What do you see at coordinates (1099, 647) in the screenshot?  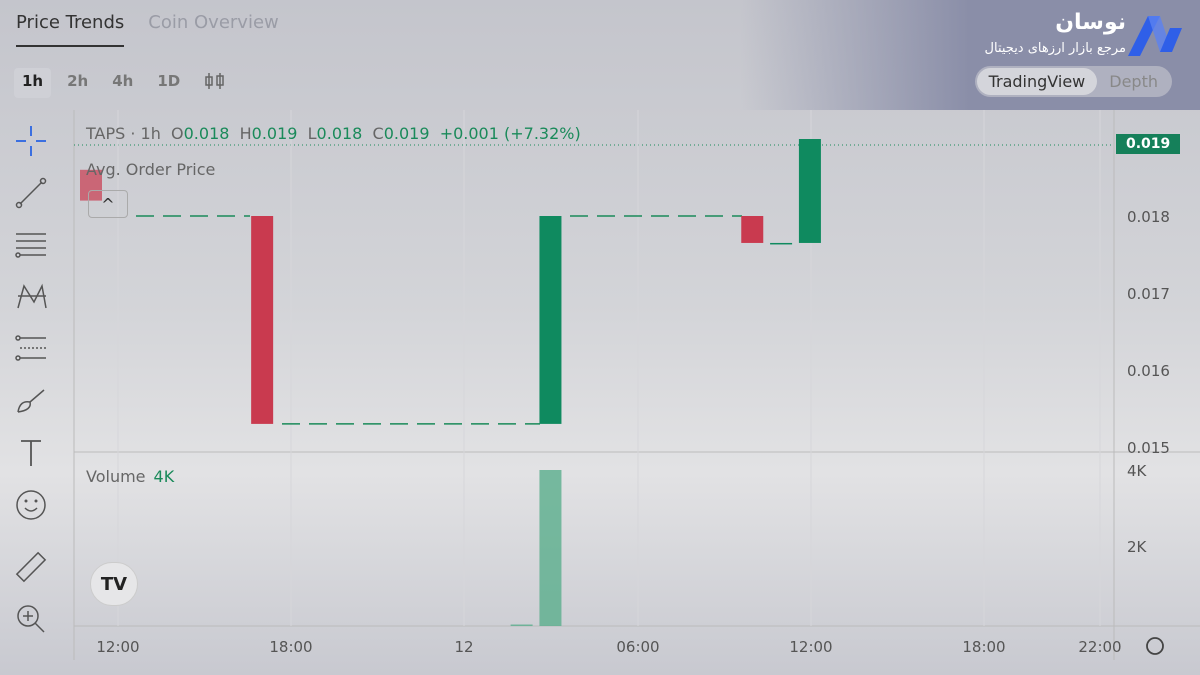 I see `x-tick-label: 22:00` at bounding box center [1099, 647].